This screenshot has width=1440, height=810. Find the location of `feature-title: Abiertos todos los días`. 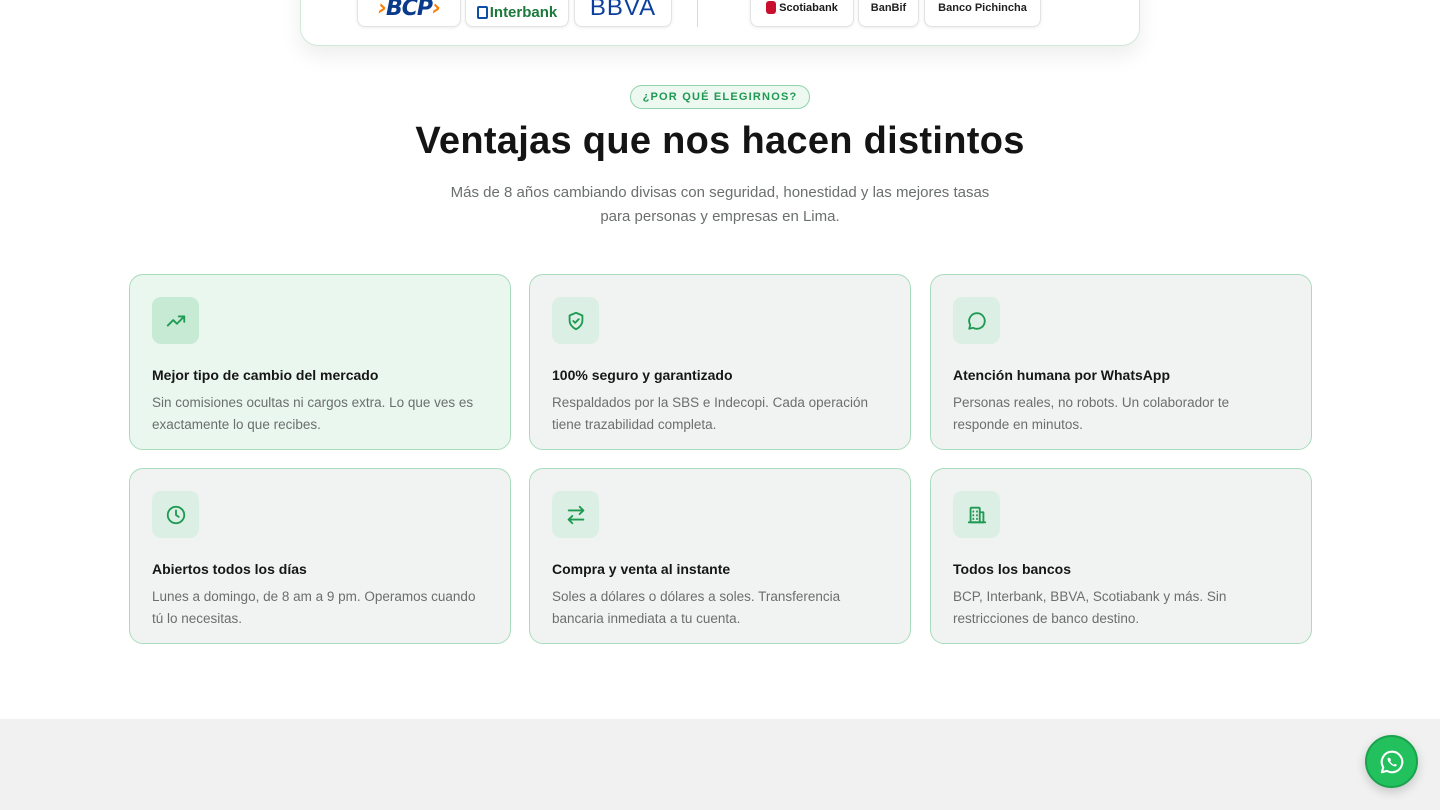

feature-title: Abiertos todos los días is located at coordinates (229, 569).